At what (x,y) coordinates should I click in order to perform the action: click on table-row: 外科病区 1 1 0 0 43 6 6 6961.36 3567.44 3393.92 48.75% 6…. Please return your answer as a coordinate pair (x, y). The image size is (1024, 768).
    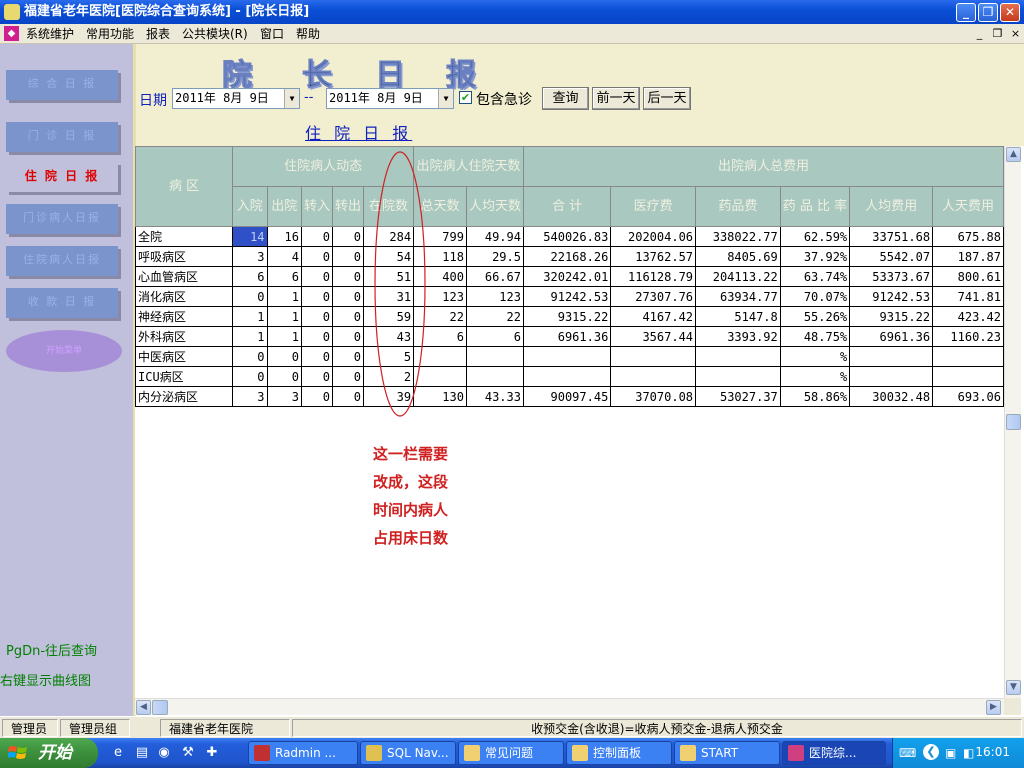
    Looking at the image, I should click on (569, 336).